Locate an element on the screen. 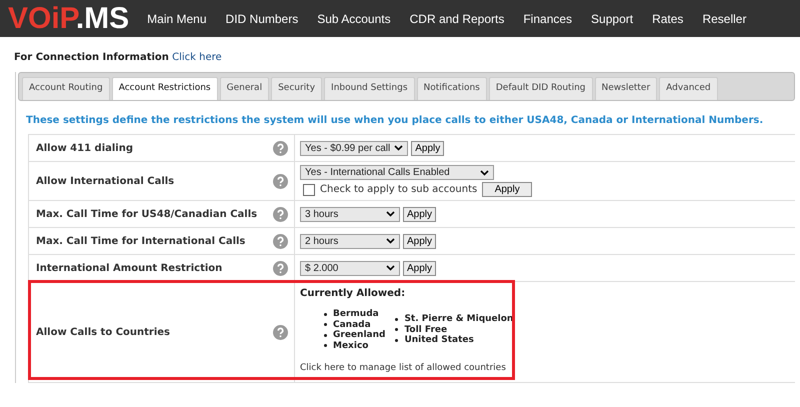 The width and height of the screenshot is (800, 407). tab: Inbound Settings is located at coordinates (369, 88).